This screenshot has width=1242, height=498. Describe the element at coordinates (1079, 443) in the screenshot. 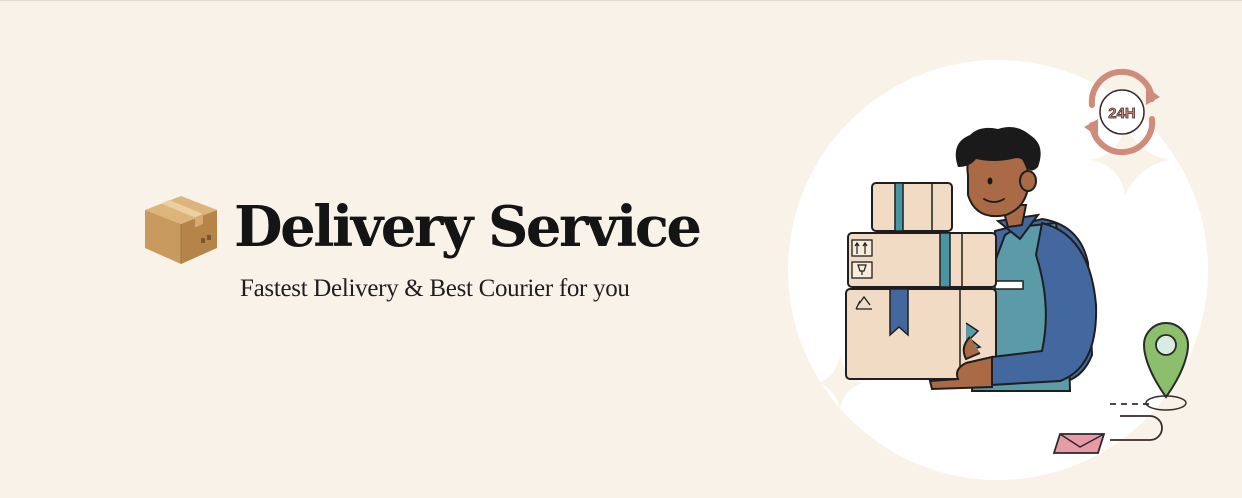

I see `envelope-icon` at that location.